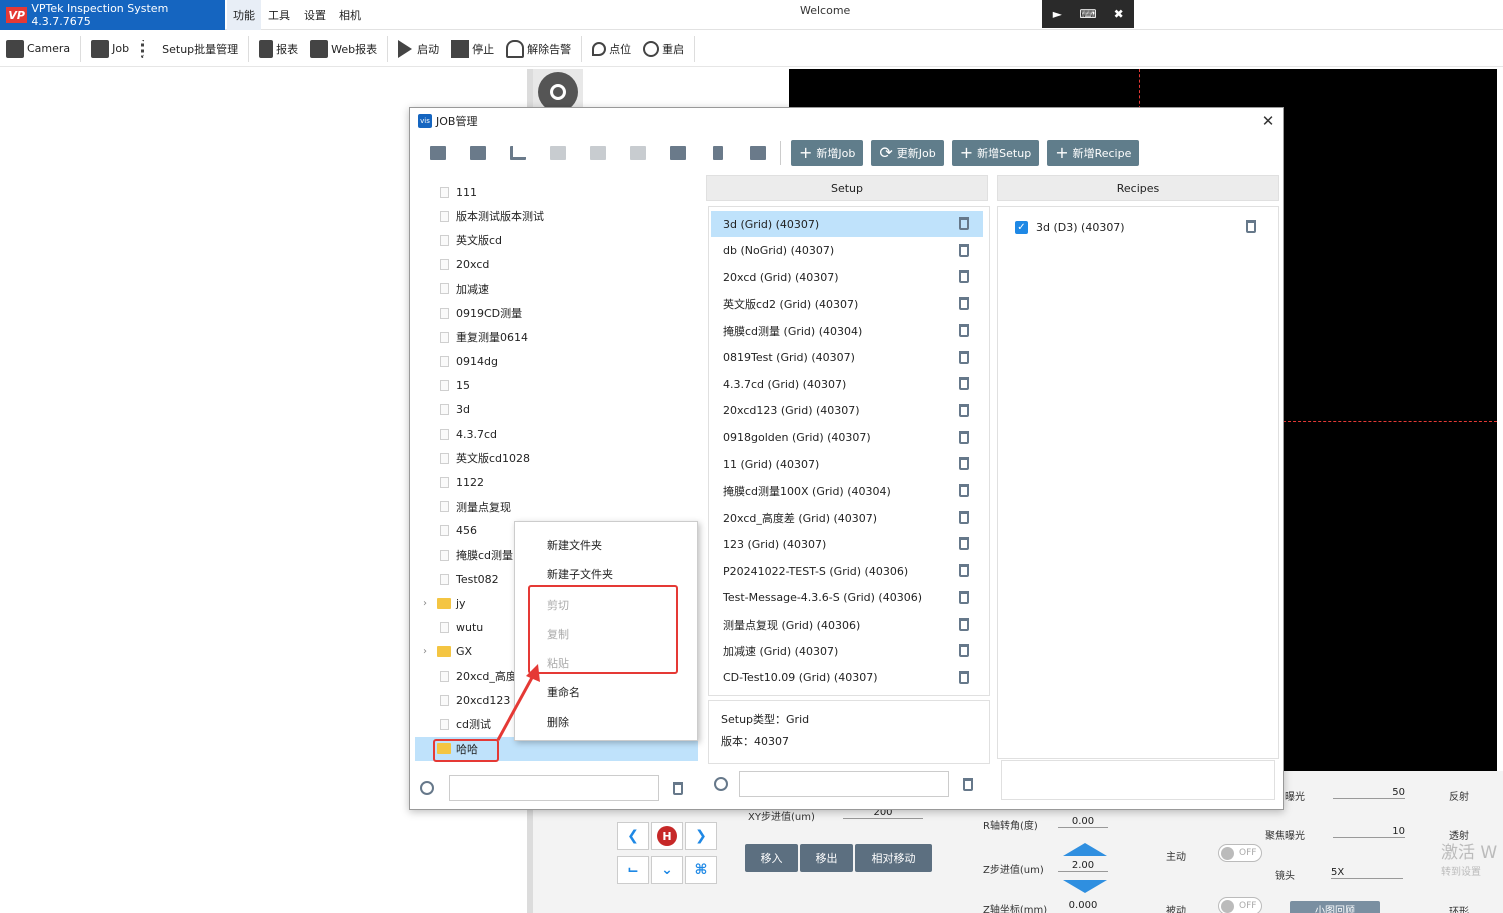 This screenshot has width=1503, height=913. What do you see at coordinates (758, 153) in the screenshot?
I see `save-icon` at bounding box center [758, 153].